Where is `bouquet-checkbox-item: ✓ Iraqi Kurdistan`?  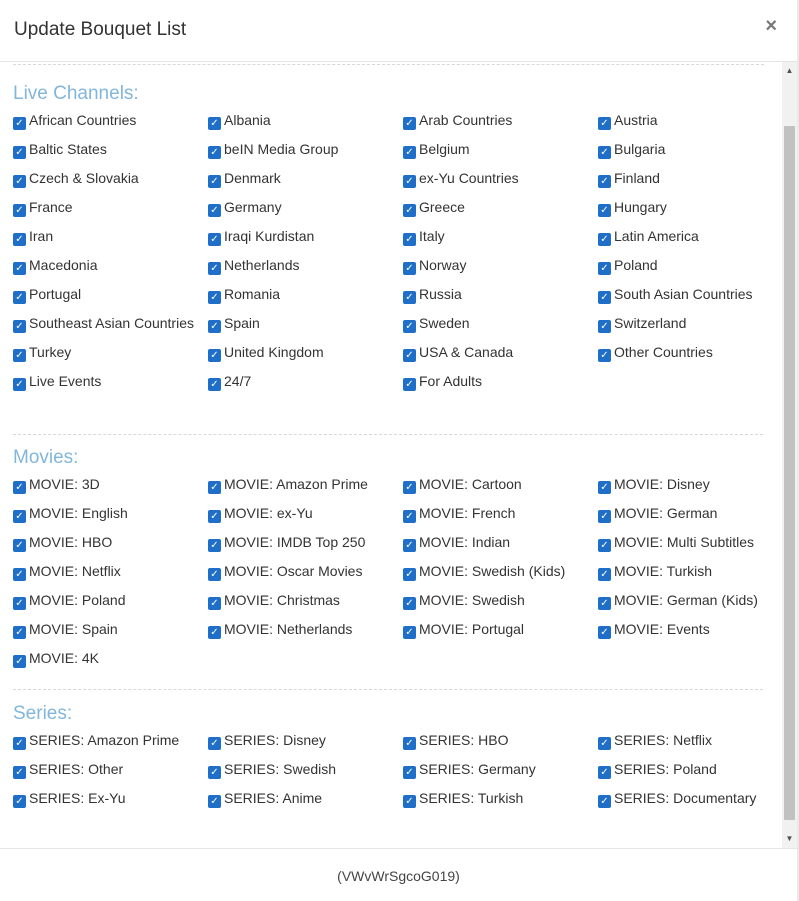 bouquet-checkbox-item: ✓ Iraqi Kurdistan is located at coordinates (305, 240).